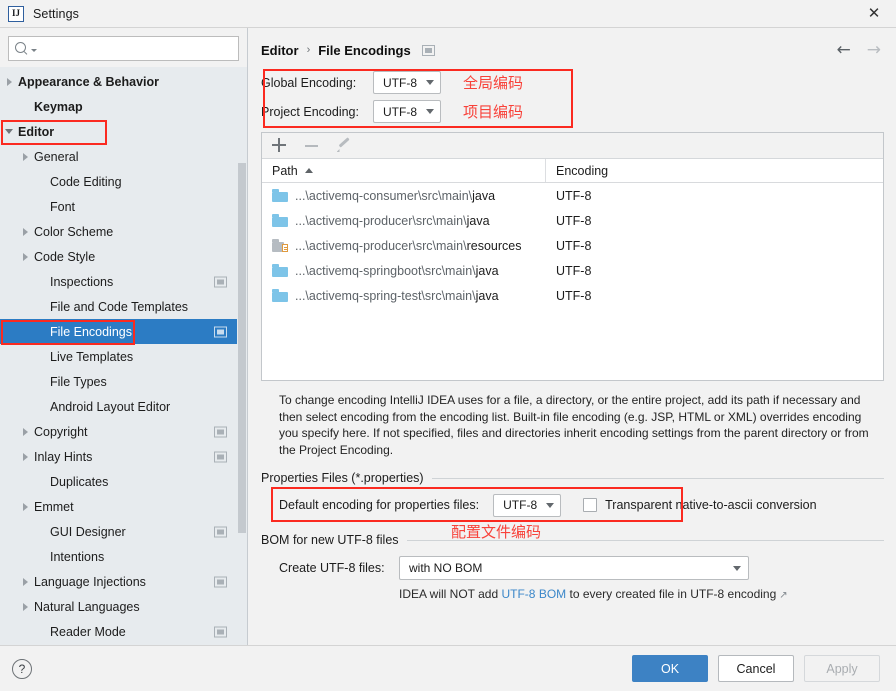  I want to click on sidebar-item-code-editing: Code Editing, so click(123, 181).